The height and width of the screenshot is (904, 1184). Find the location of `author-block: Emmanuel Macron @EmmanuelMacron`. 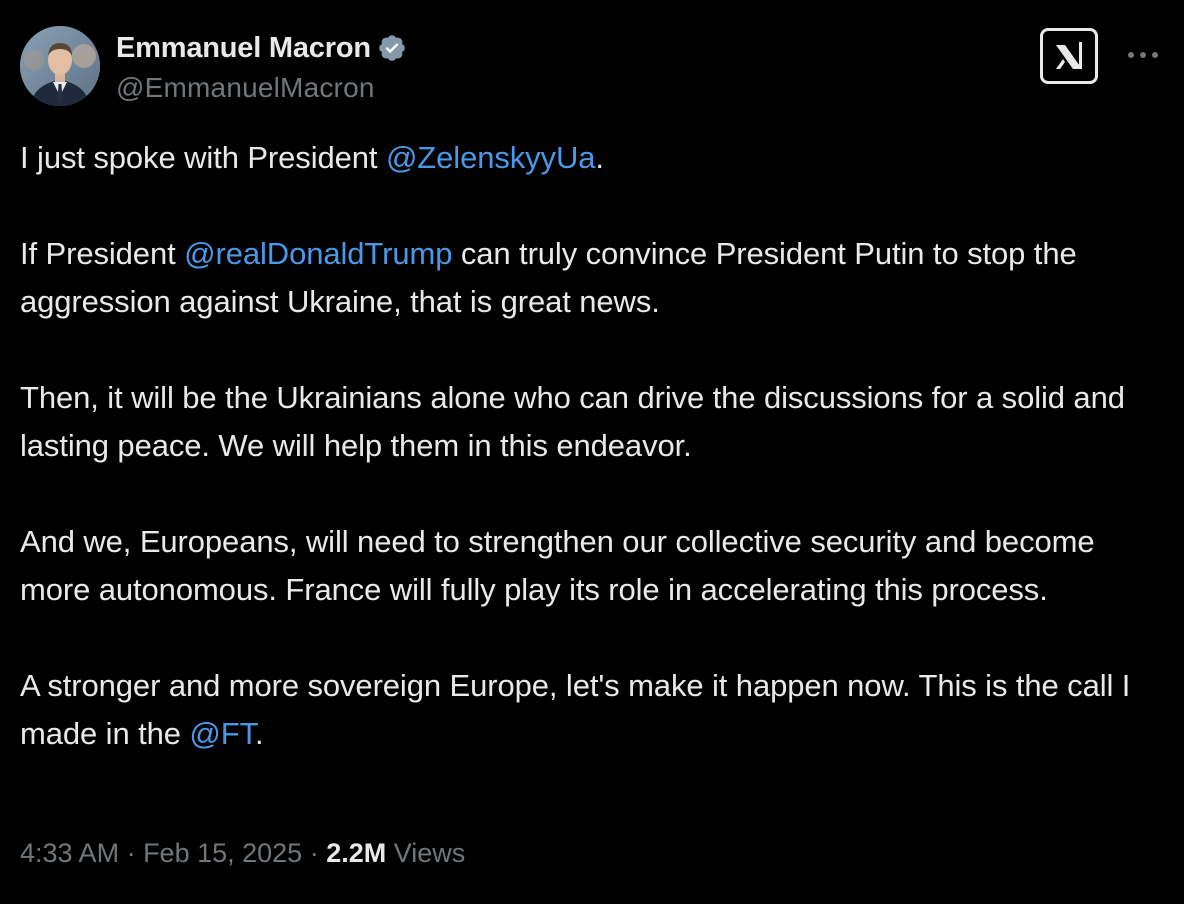

author-block: Emmanuel Macron @EmmanuelMacron is located at coordinates (261, 66).